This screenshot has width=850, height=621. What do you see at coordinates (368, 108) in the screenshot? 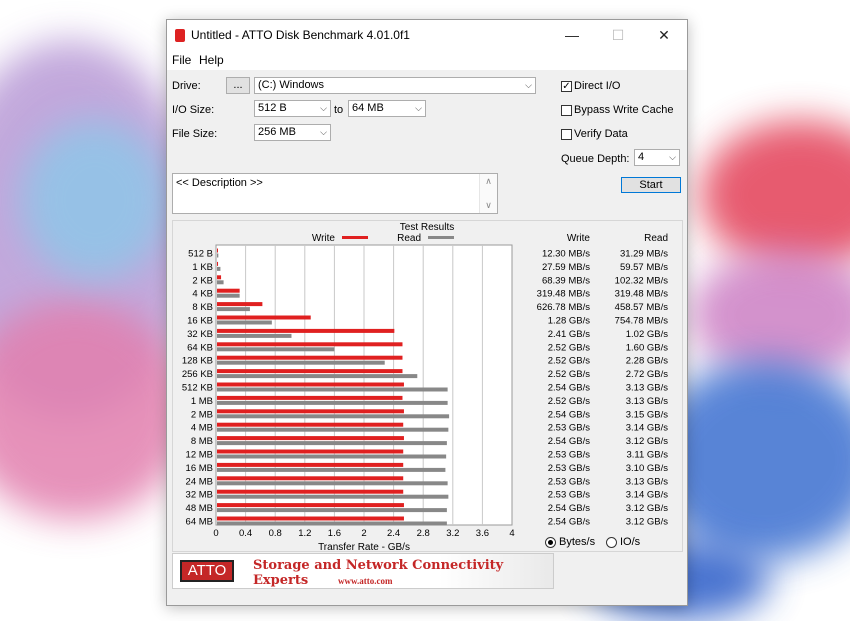
I see `io-size-to-value: 64 MB` at bounding box center [368, 108].